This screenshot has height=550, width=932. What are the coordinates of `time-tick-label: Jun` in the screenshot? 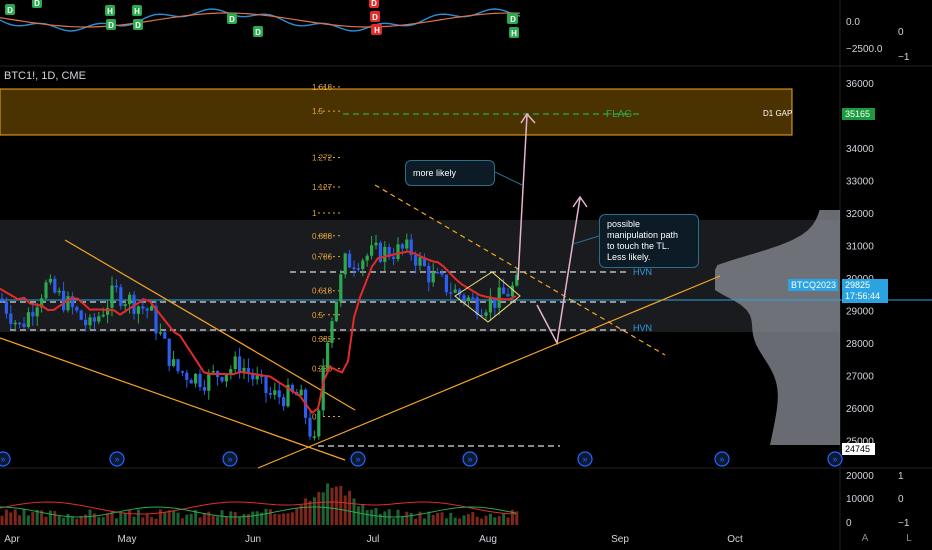 It's located at (253, 539).